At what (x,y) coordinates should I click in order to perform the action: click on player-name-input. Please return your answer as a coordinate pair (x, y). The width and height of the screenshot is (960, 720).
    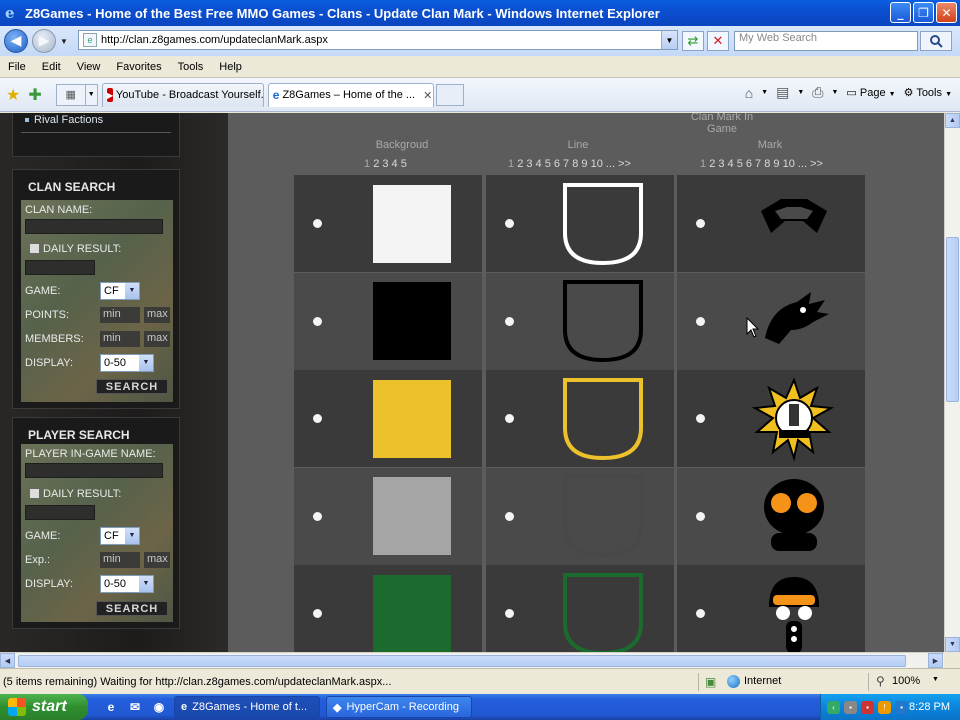
    Looking at the image, I should click on (94, 470).